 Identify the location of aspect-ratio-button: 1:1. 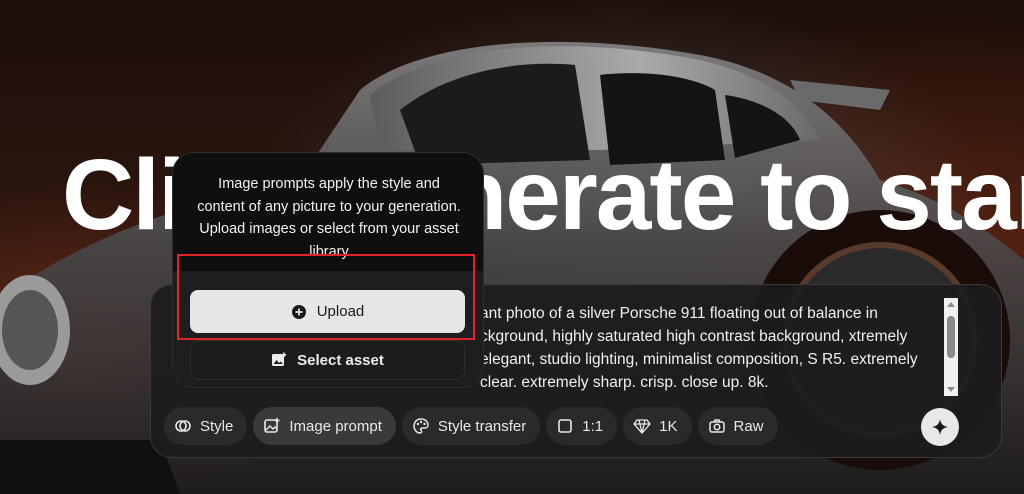
(582, 426).